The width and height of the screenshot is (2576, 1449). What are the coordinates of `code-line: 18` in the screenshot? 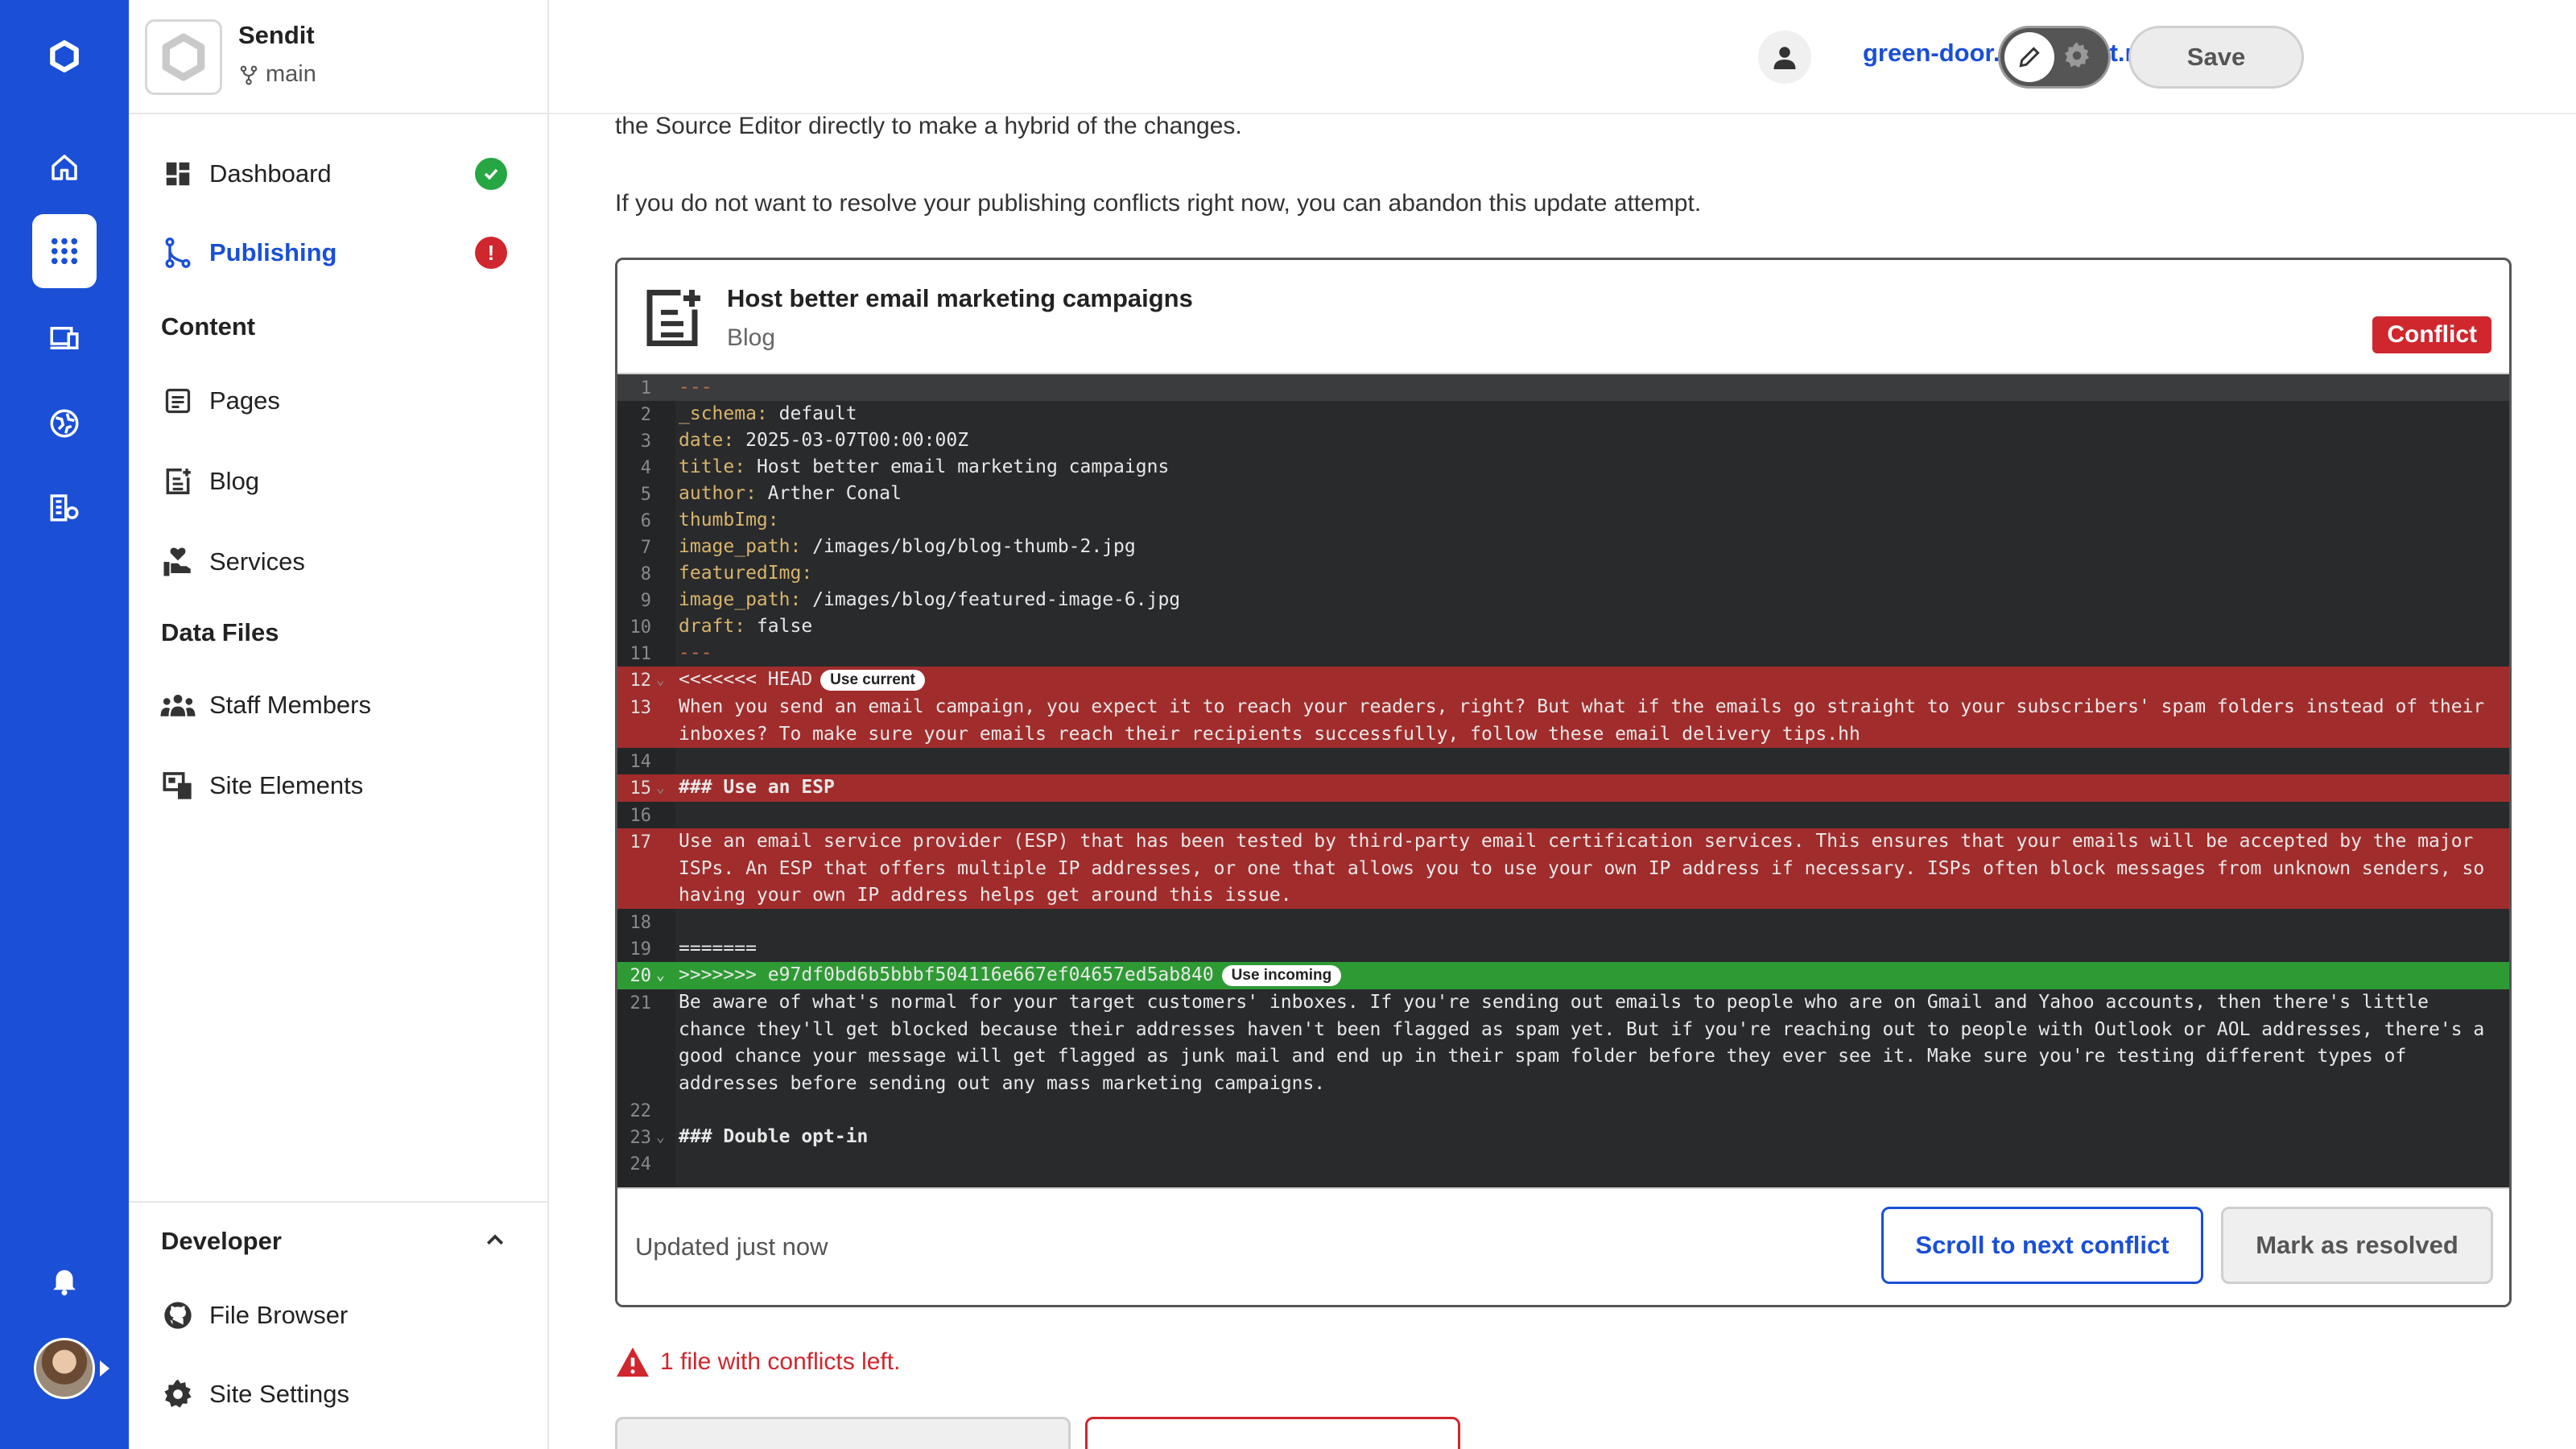 It's located at (1563, 922).